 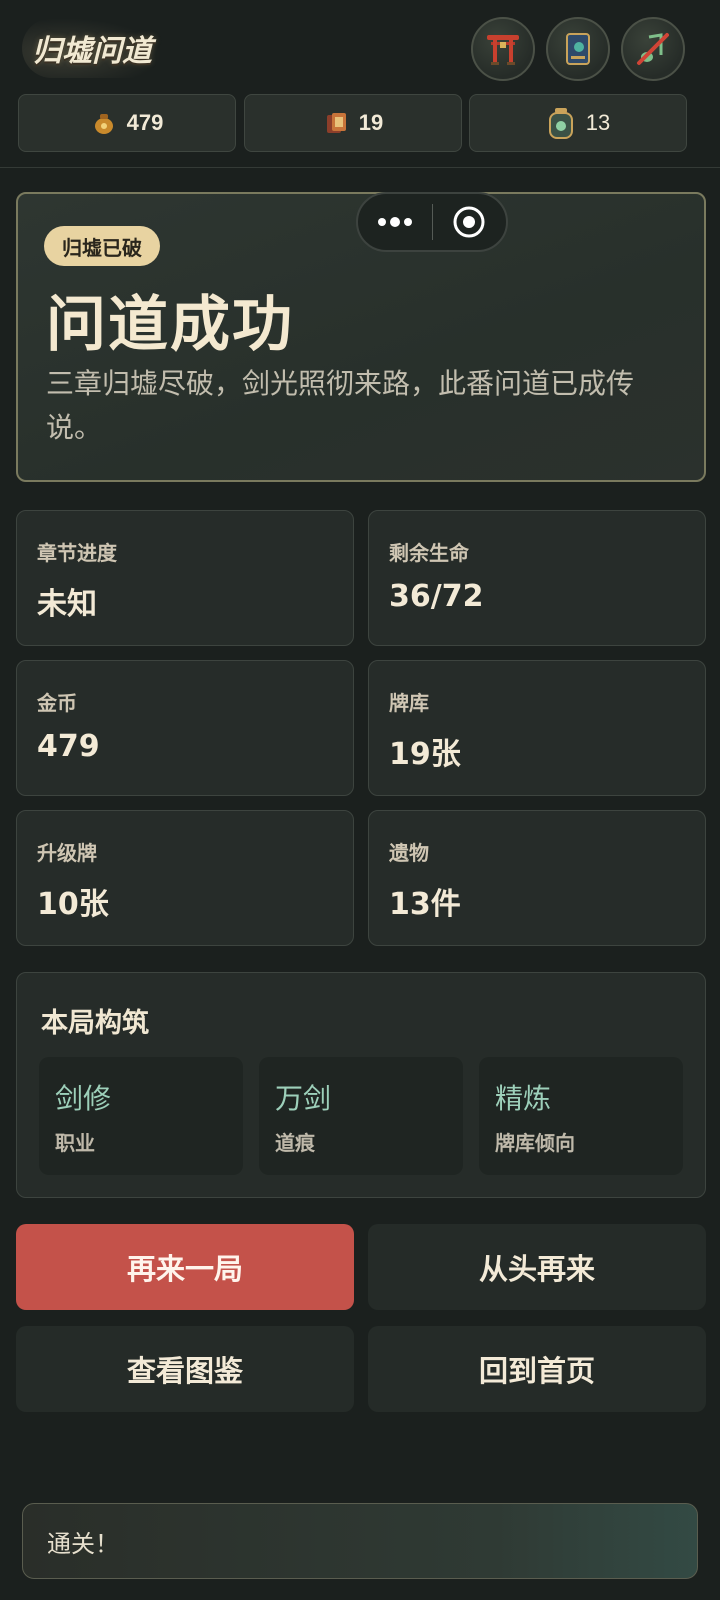 What do you see at coordinates (578, 123) in the screenshot?
I see `relic-counter: 13` at bounding box center [578, 123].